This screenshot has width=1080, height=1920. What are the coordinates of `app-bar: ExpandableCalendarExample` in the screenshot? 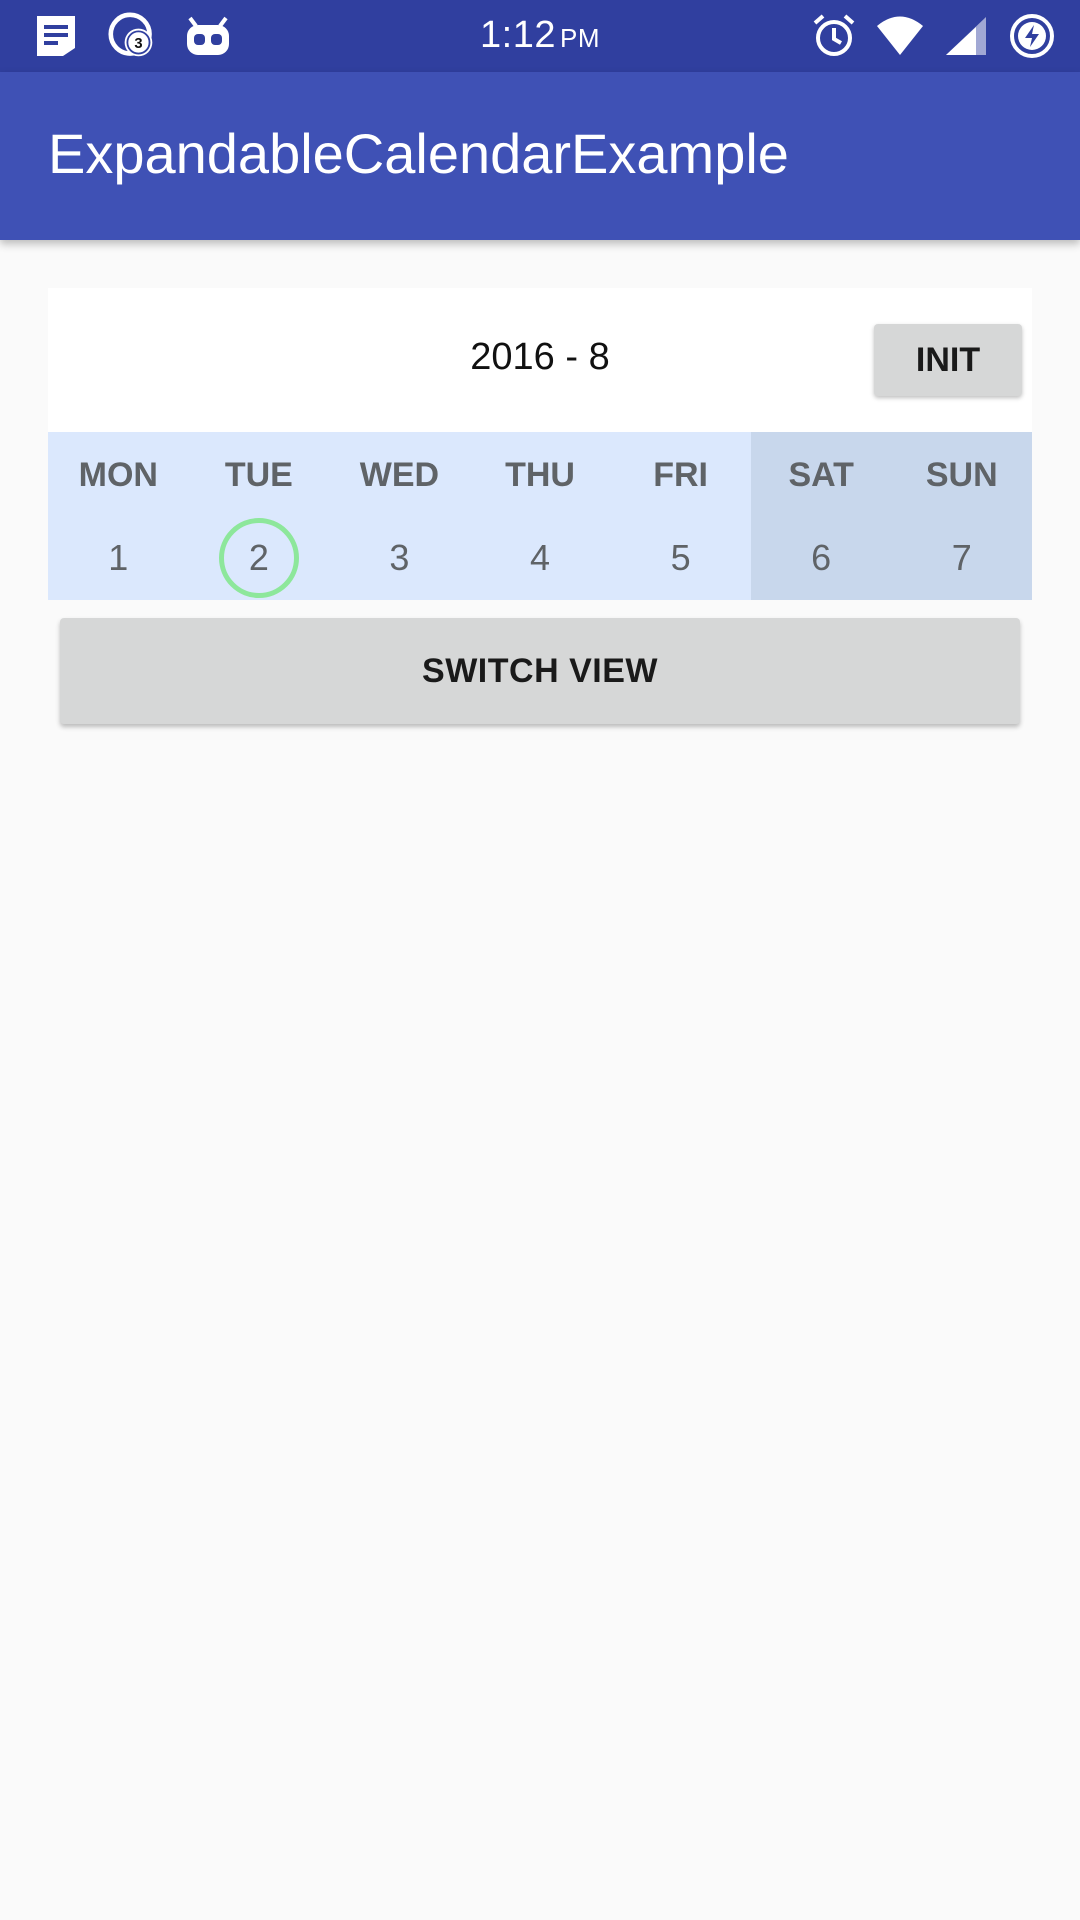 It's located at (540, 156).